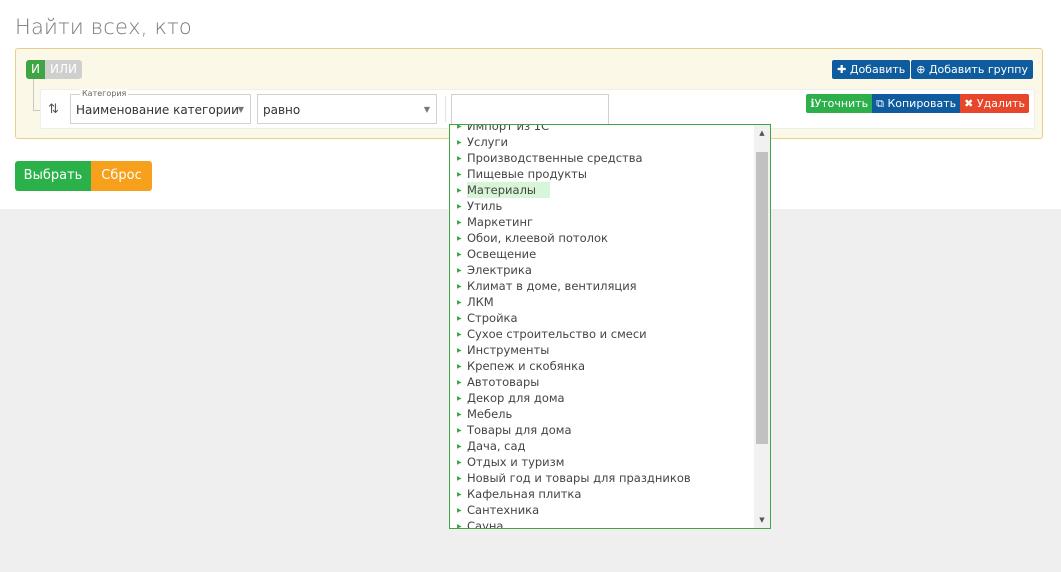 The width and height of the screenshot is (1061, 572). I want to click on category-option-label: Кафельная плитка, so click(524, 494).